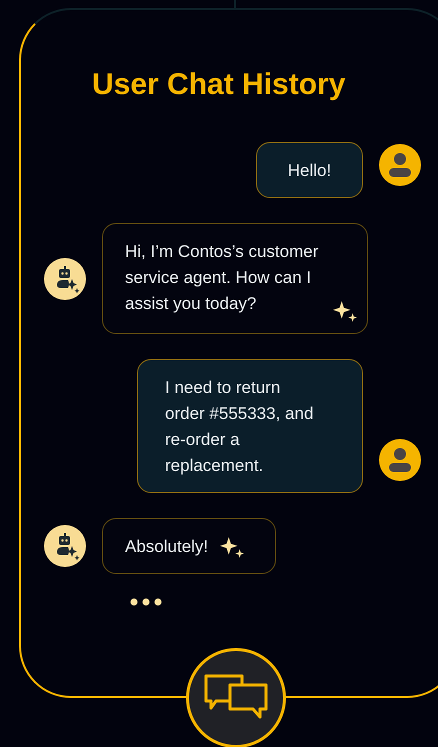 The image size is (438, 747). What do you see at coordinates (250, 426) in the screenshot?
I see `user-message: I need to return order #555333, and re-order a replacement.` at bounding box center [250, 426].